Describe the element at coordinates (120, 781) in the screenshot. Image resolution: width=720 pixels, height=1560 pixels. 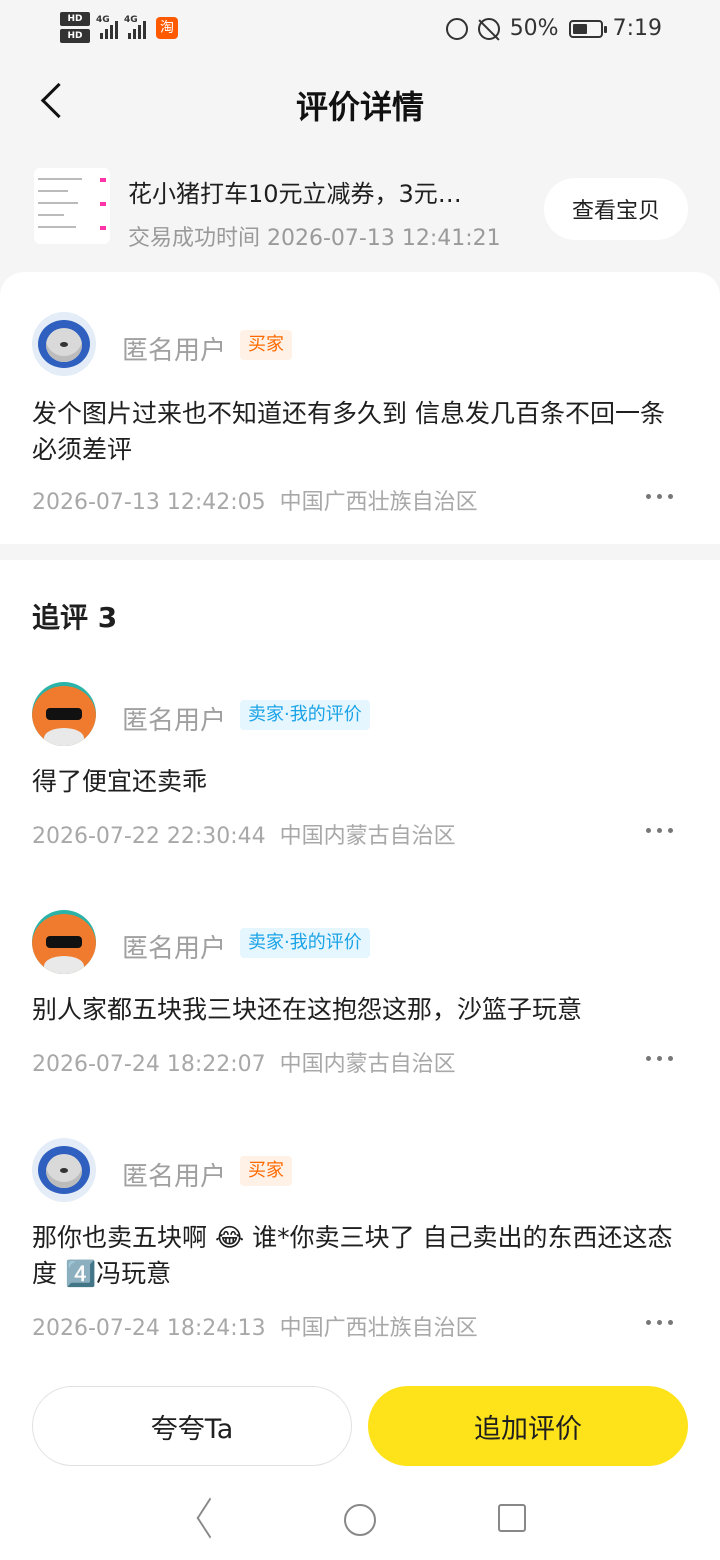
I see `followup-content: 得了便宜还卖乖` at that location.